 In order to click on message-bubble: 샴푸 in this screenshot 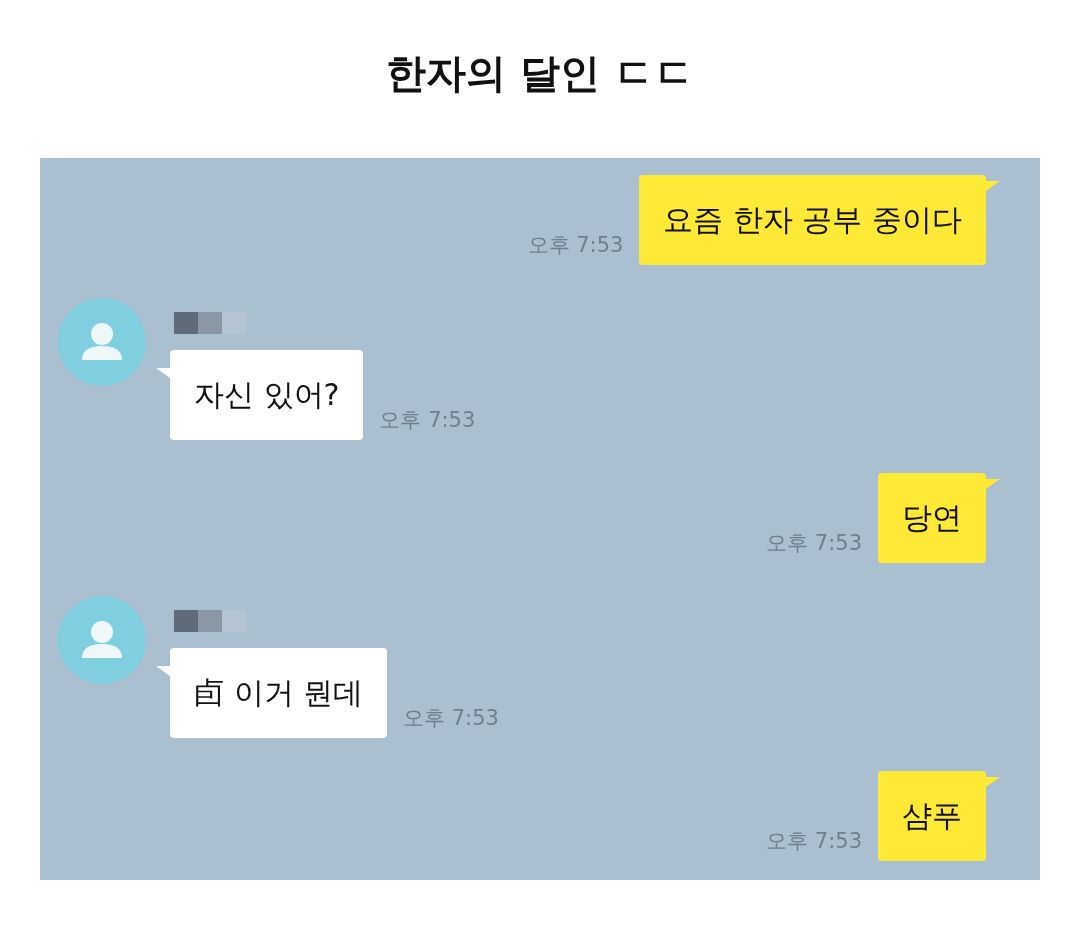, I will do `click(932, 816)`.